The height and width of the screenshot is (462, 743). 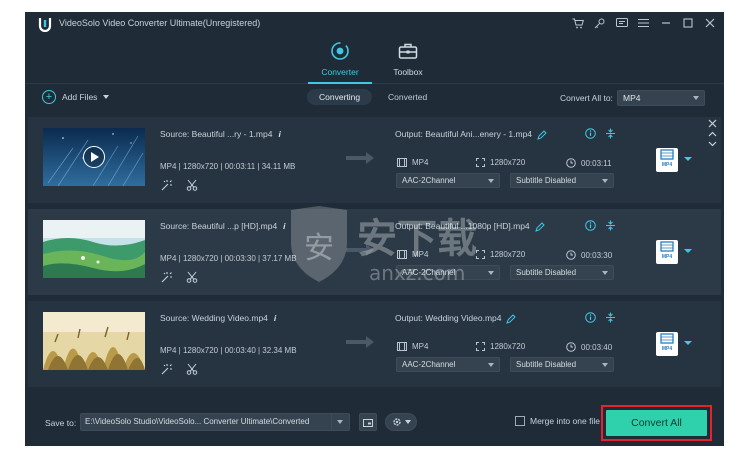 I want to click on tab-converter-label: Converter, so click(x=340, y=72).